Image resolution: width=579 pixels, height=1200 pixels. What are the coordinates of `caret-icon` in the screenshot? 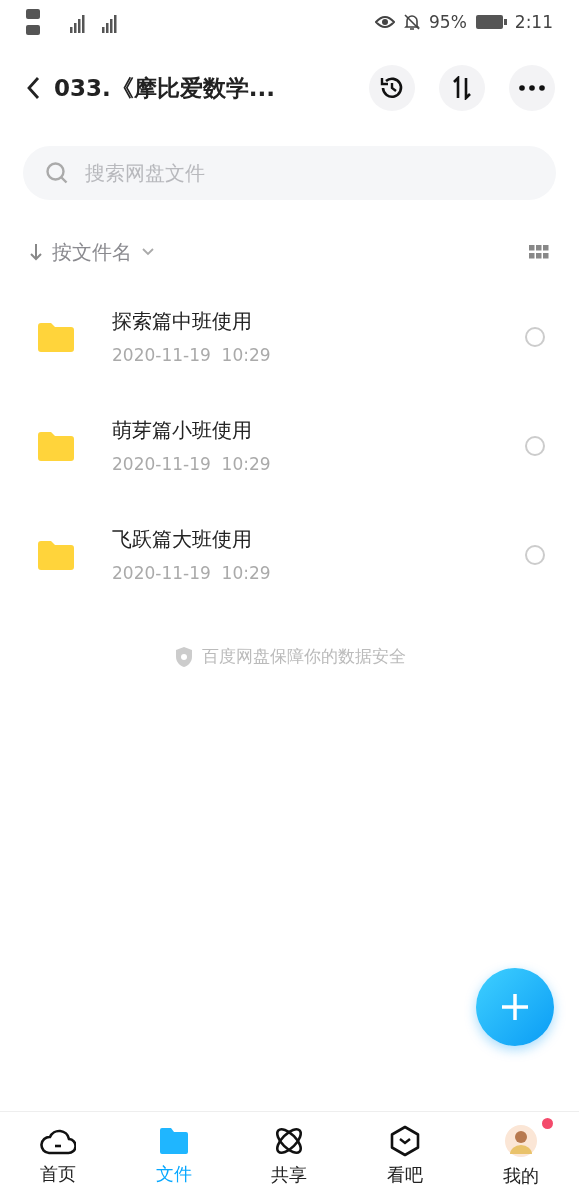 It's located at (148, 252).